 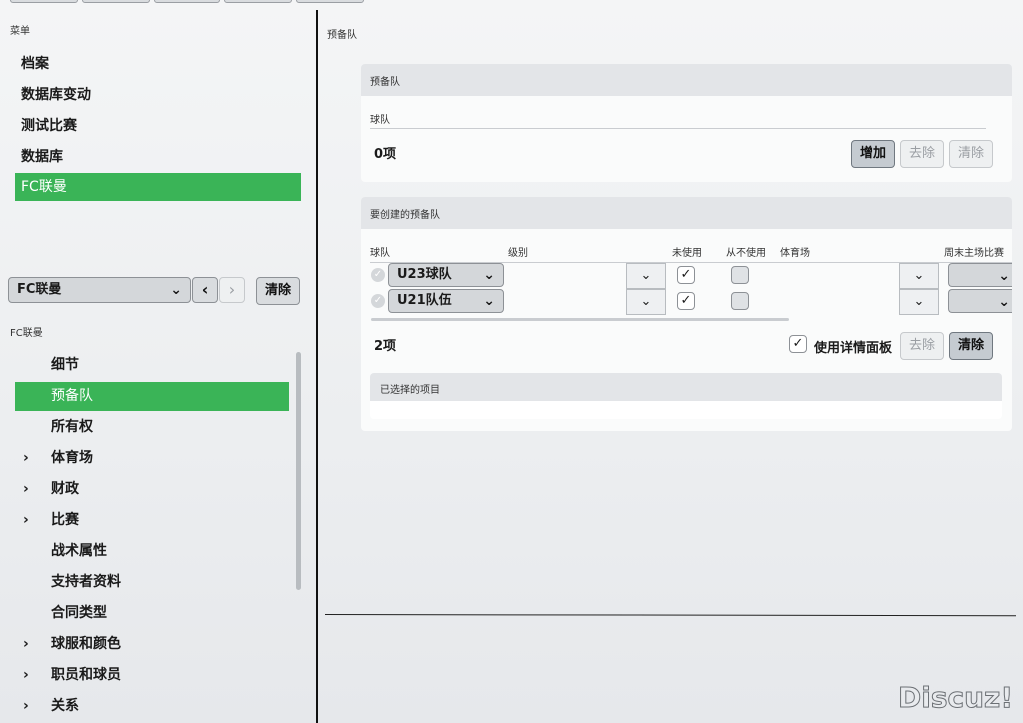 What do you see at coordinates (152, 489) in the screenshot?
I see `nav-item-finance: › 财政` at bounding box center [152, 489].